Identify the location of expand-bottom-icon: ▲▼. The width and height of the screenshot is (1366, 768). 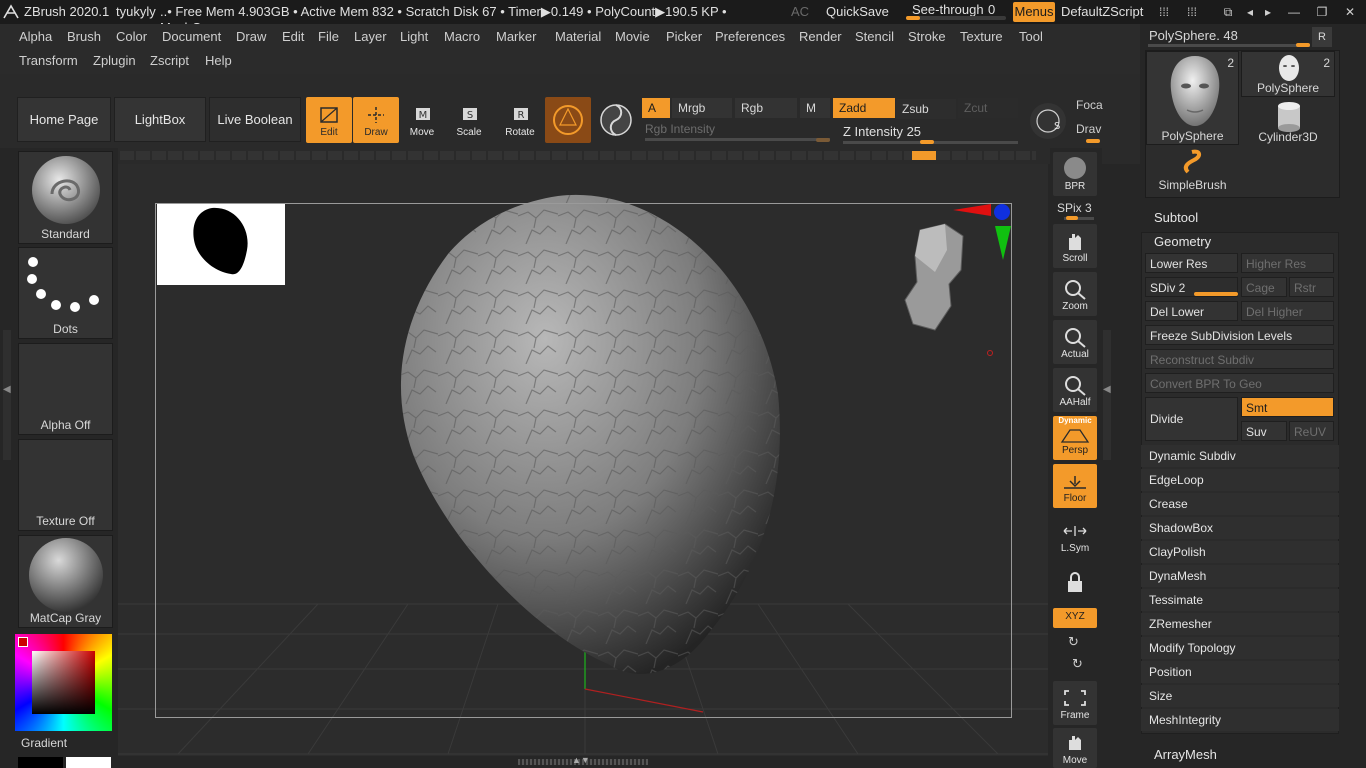
(581, 760).